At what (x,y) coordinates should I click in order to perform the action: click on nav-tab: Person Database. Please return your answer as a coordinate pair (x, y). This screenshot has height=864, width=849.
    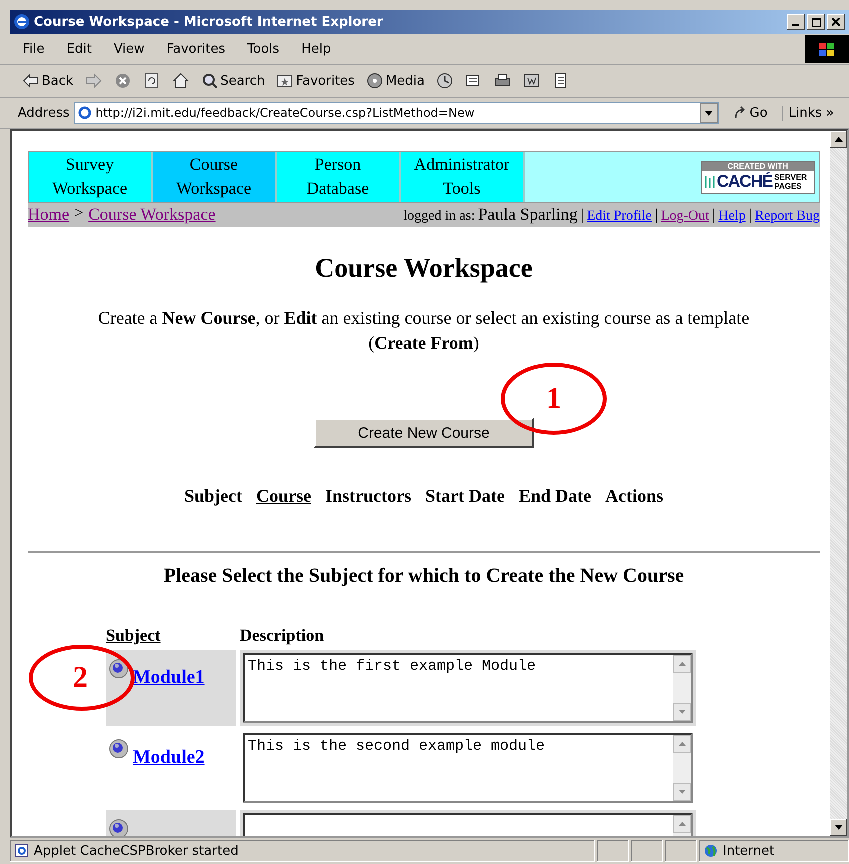
    Looking at the image, I should click on (339, 177).